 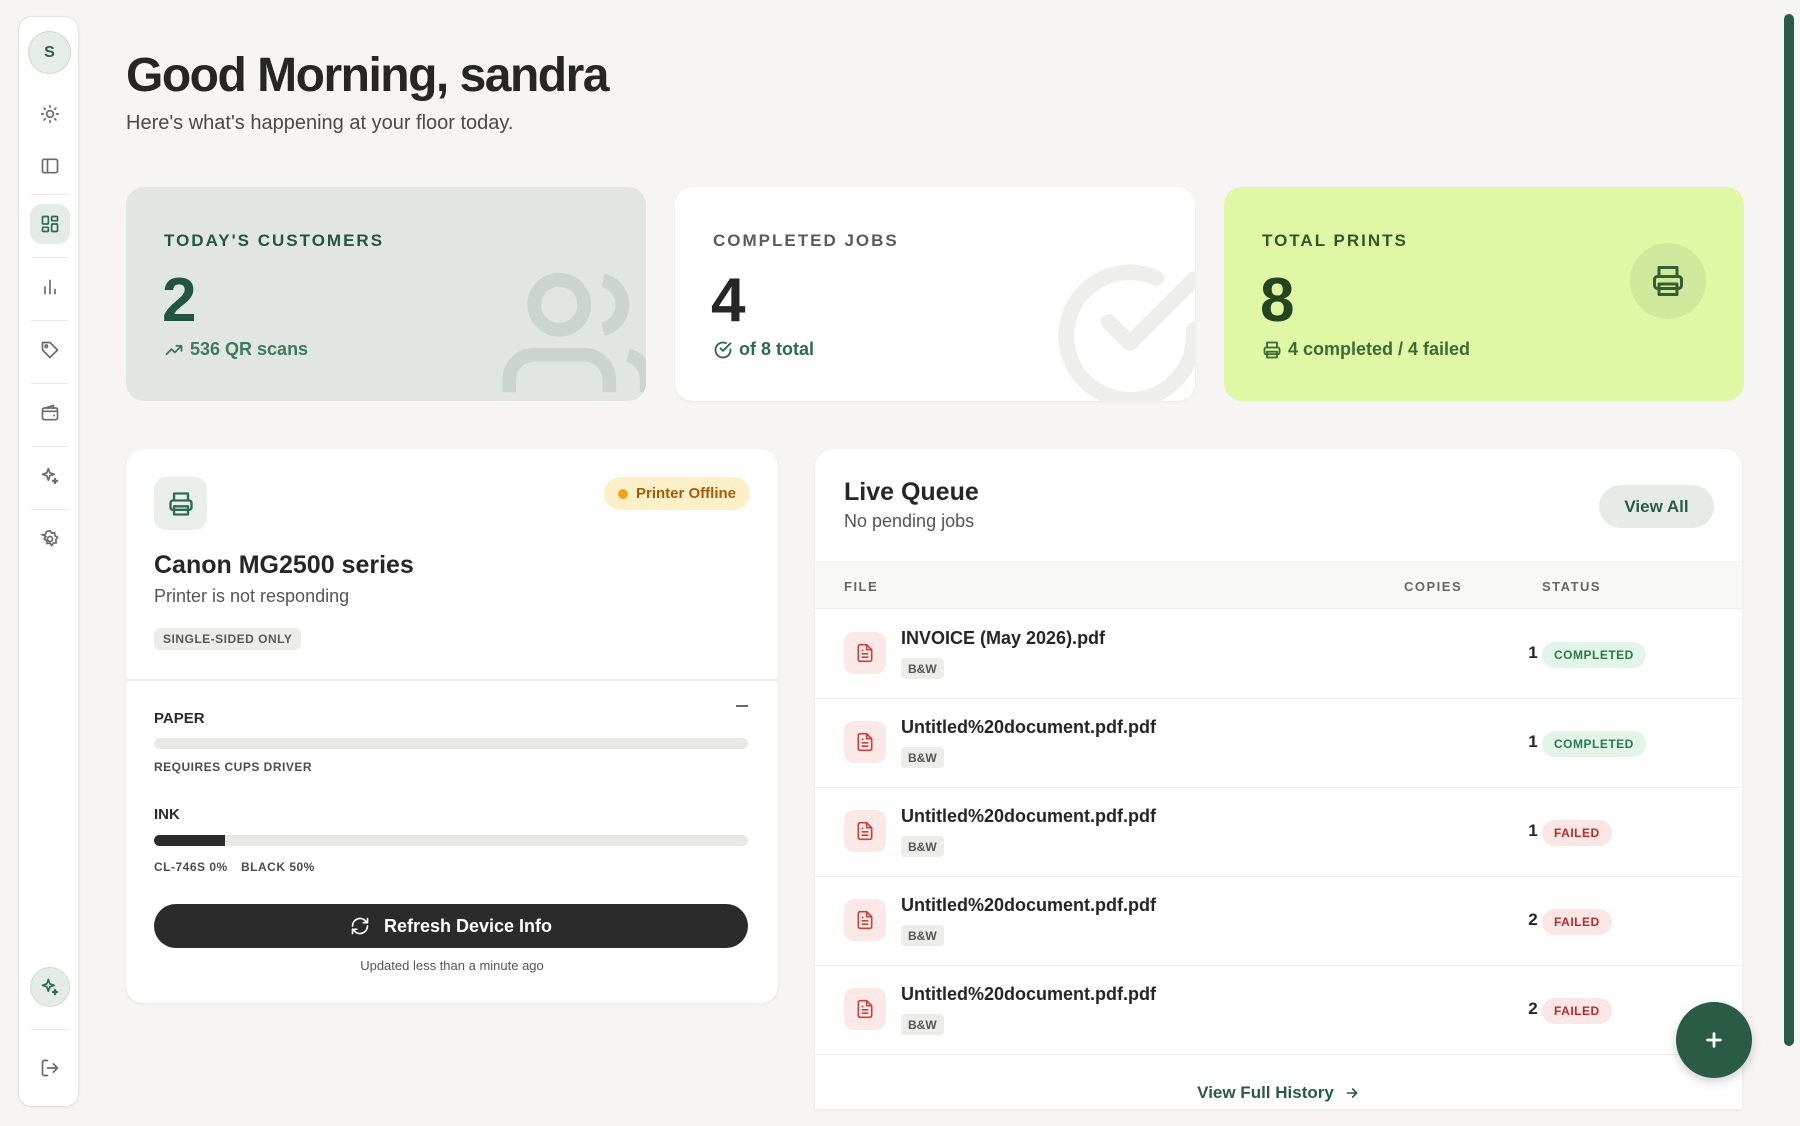 I want to click on completed-value: 4, so click(x=728, y=300).